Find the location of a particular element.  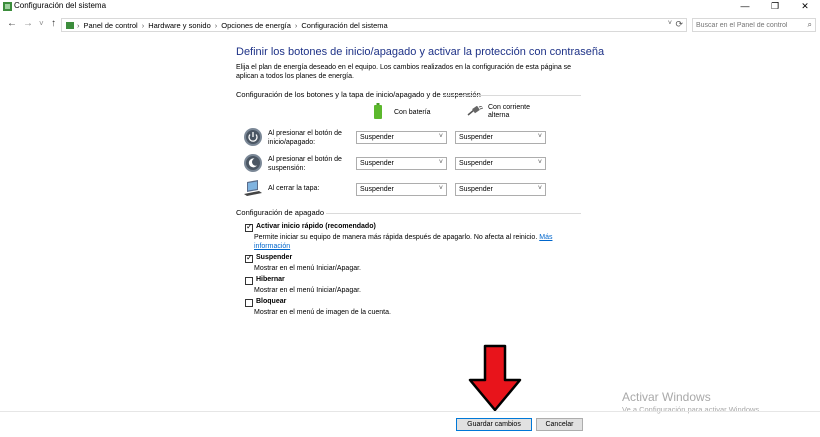

refresh-icon: ⟳ is located at coordinates (679, 24).